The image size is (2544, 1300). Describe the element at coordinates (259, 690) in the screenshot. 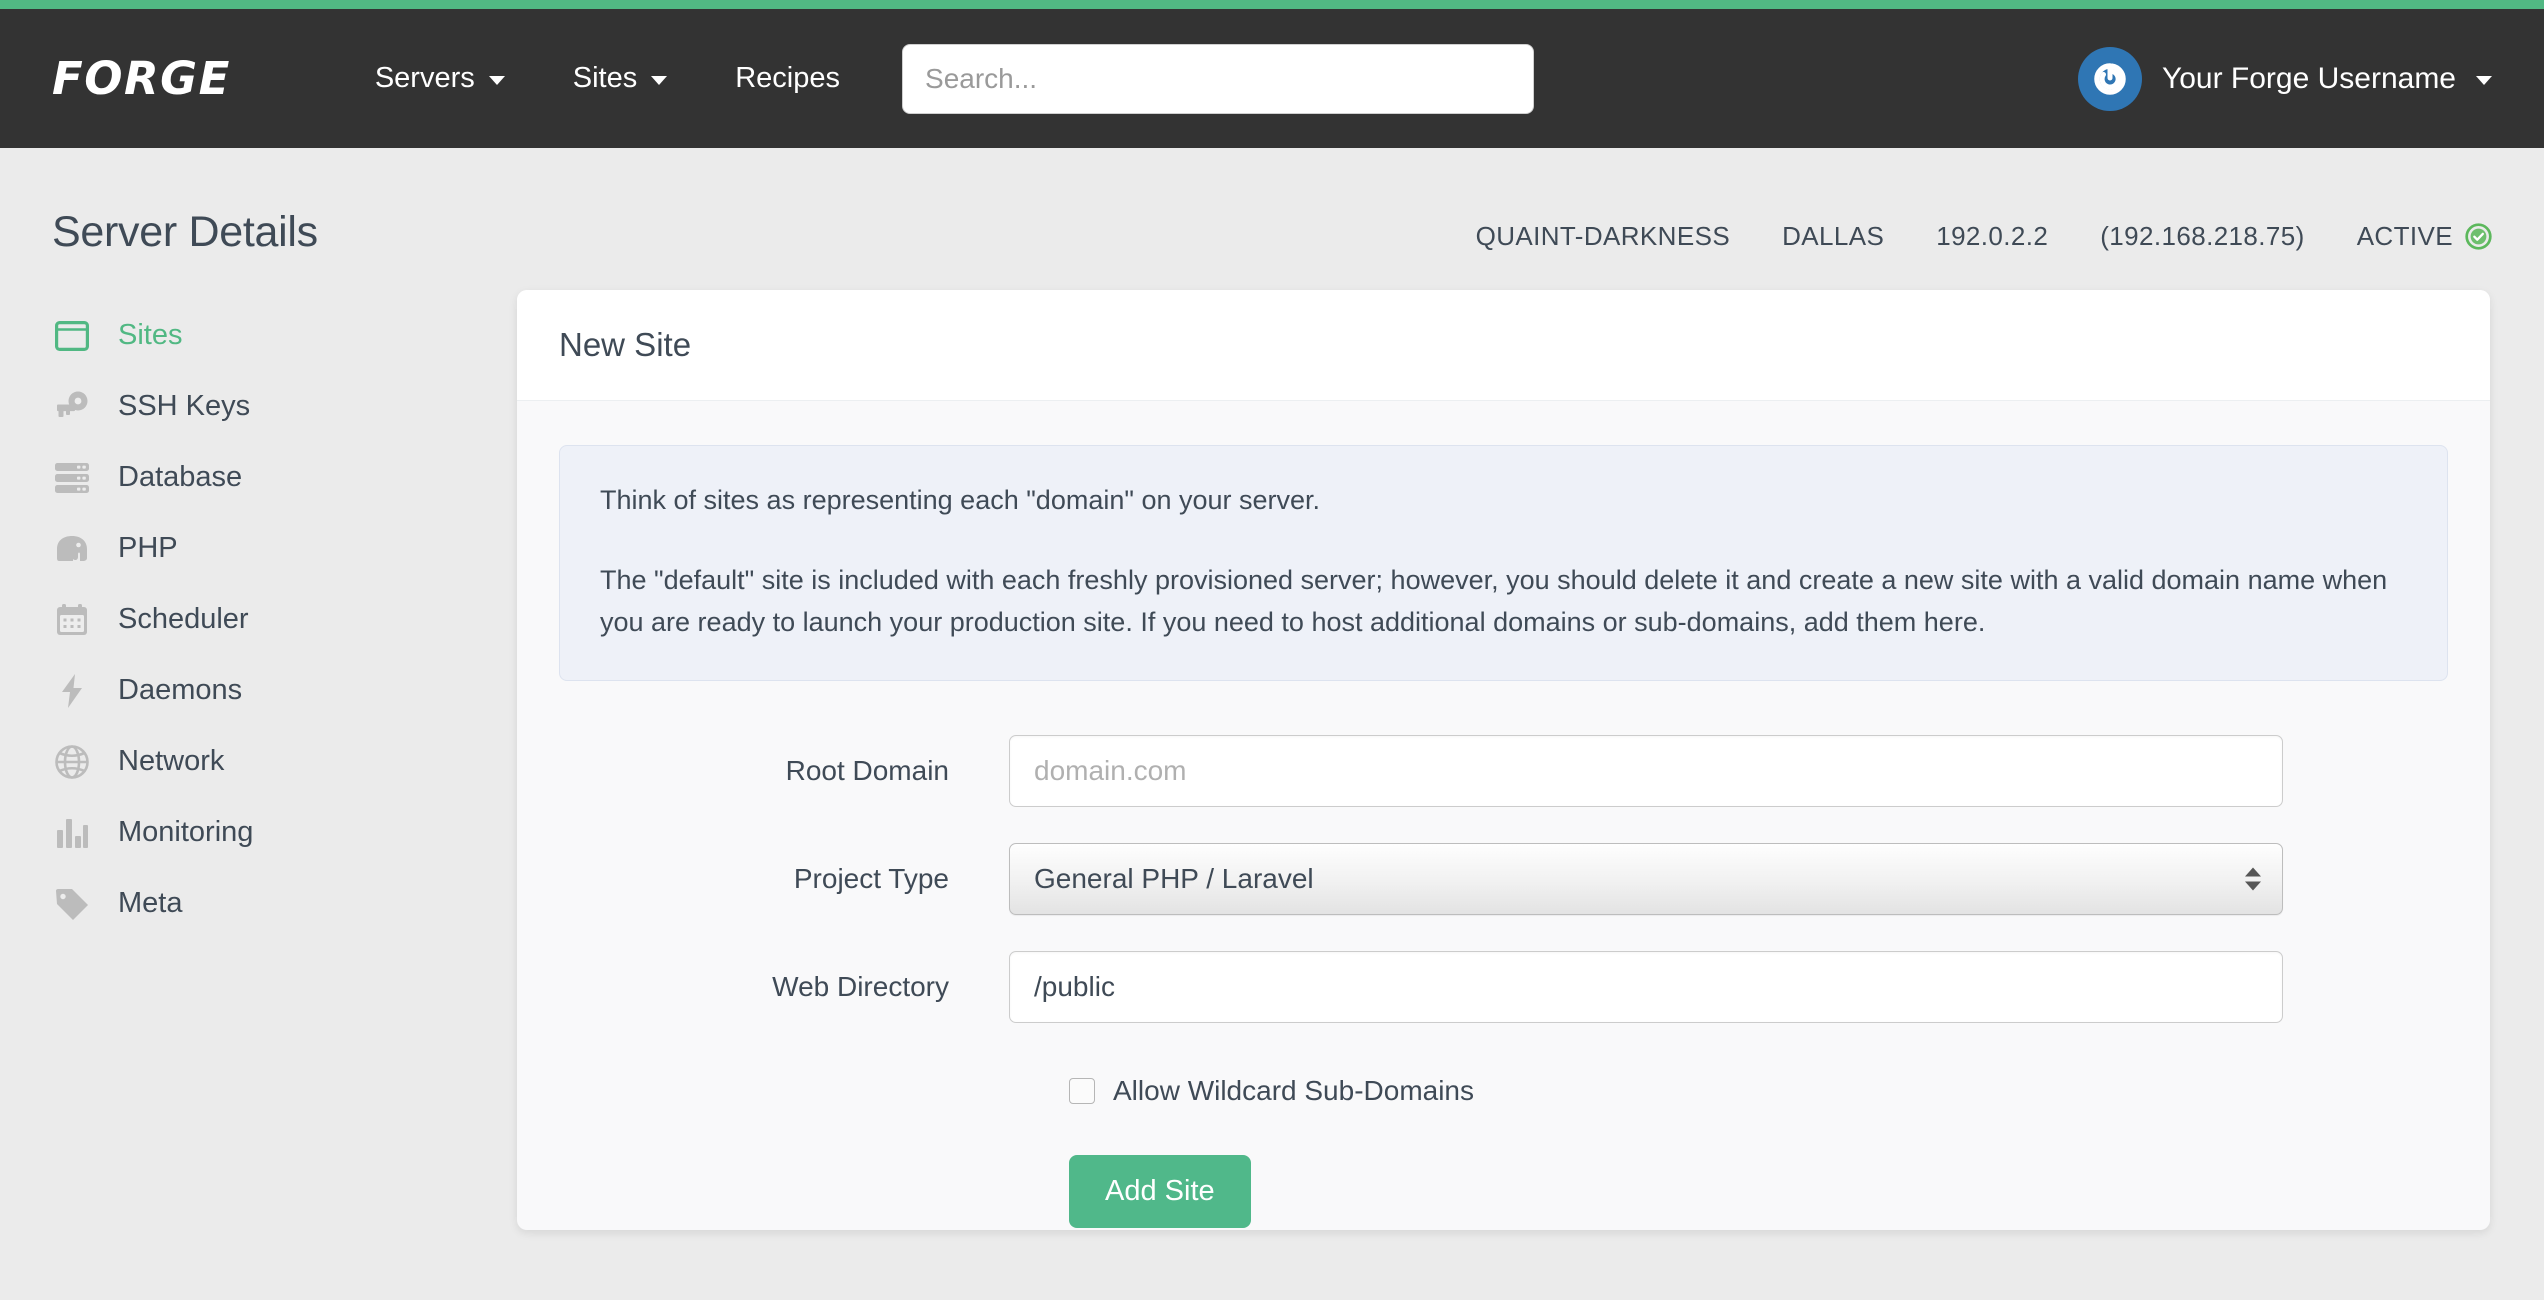

I see `sidebar-item-daemons: Daemons` at that location.